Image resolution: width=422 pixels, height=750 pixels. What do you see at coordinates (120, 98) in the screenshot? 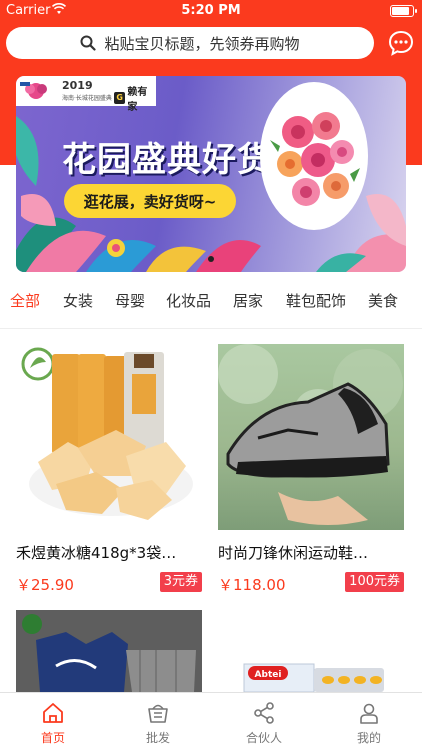
I see `brand-logo-icon: G` at bounding box center [120, 98].